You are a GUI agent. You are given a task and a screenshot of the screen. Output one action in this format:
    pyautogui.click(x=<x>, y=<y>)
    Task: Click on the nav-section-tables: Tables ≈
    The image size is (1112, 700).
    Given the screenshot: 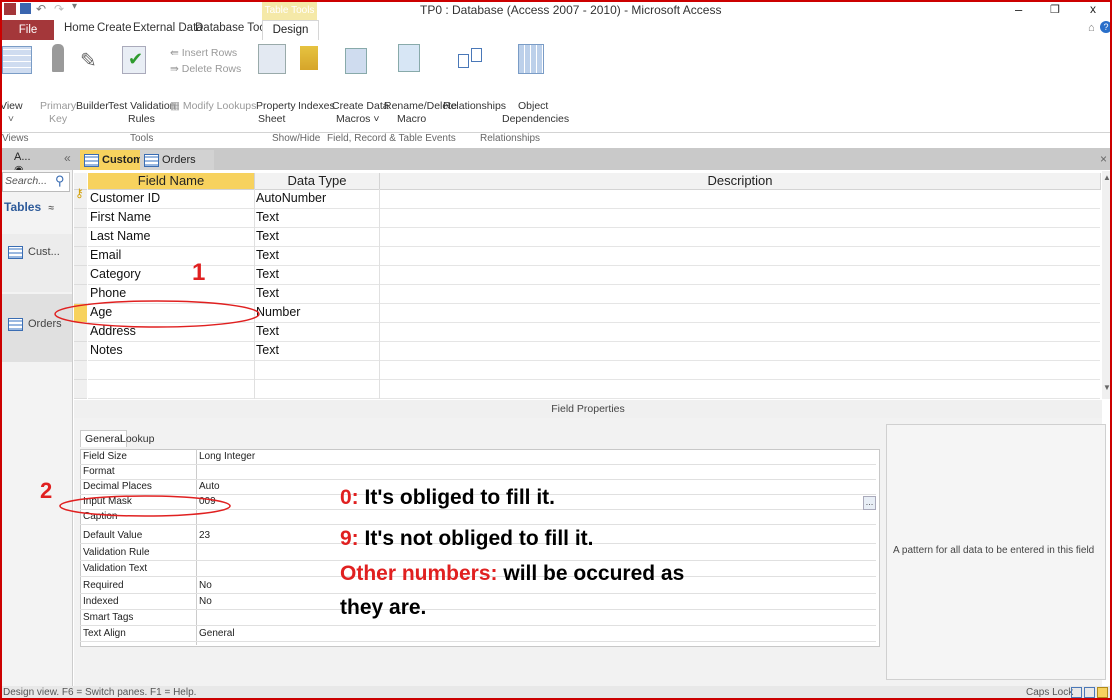 What is the action you would take?
    pyautogui.click(x=29, y=207)
    